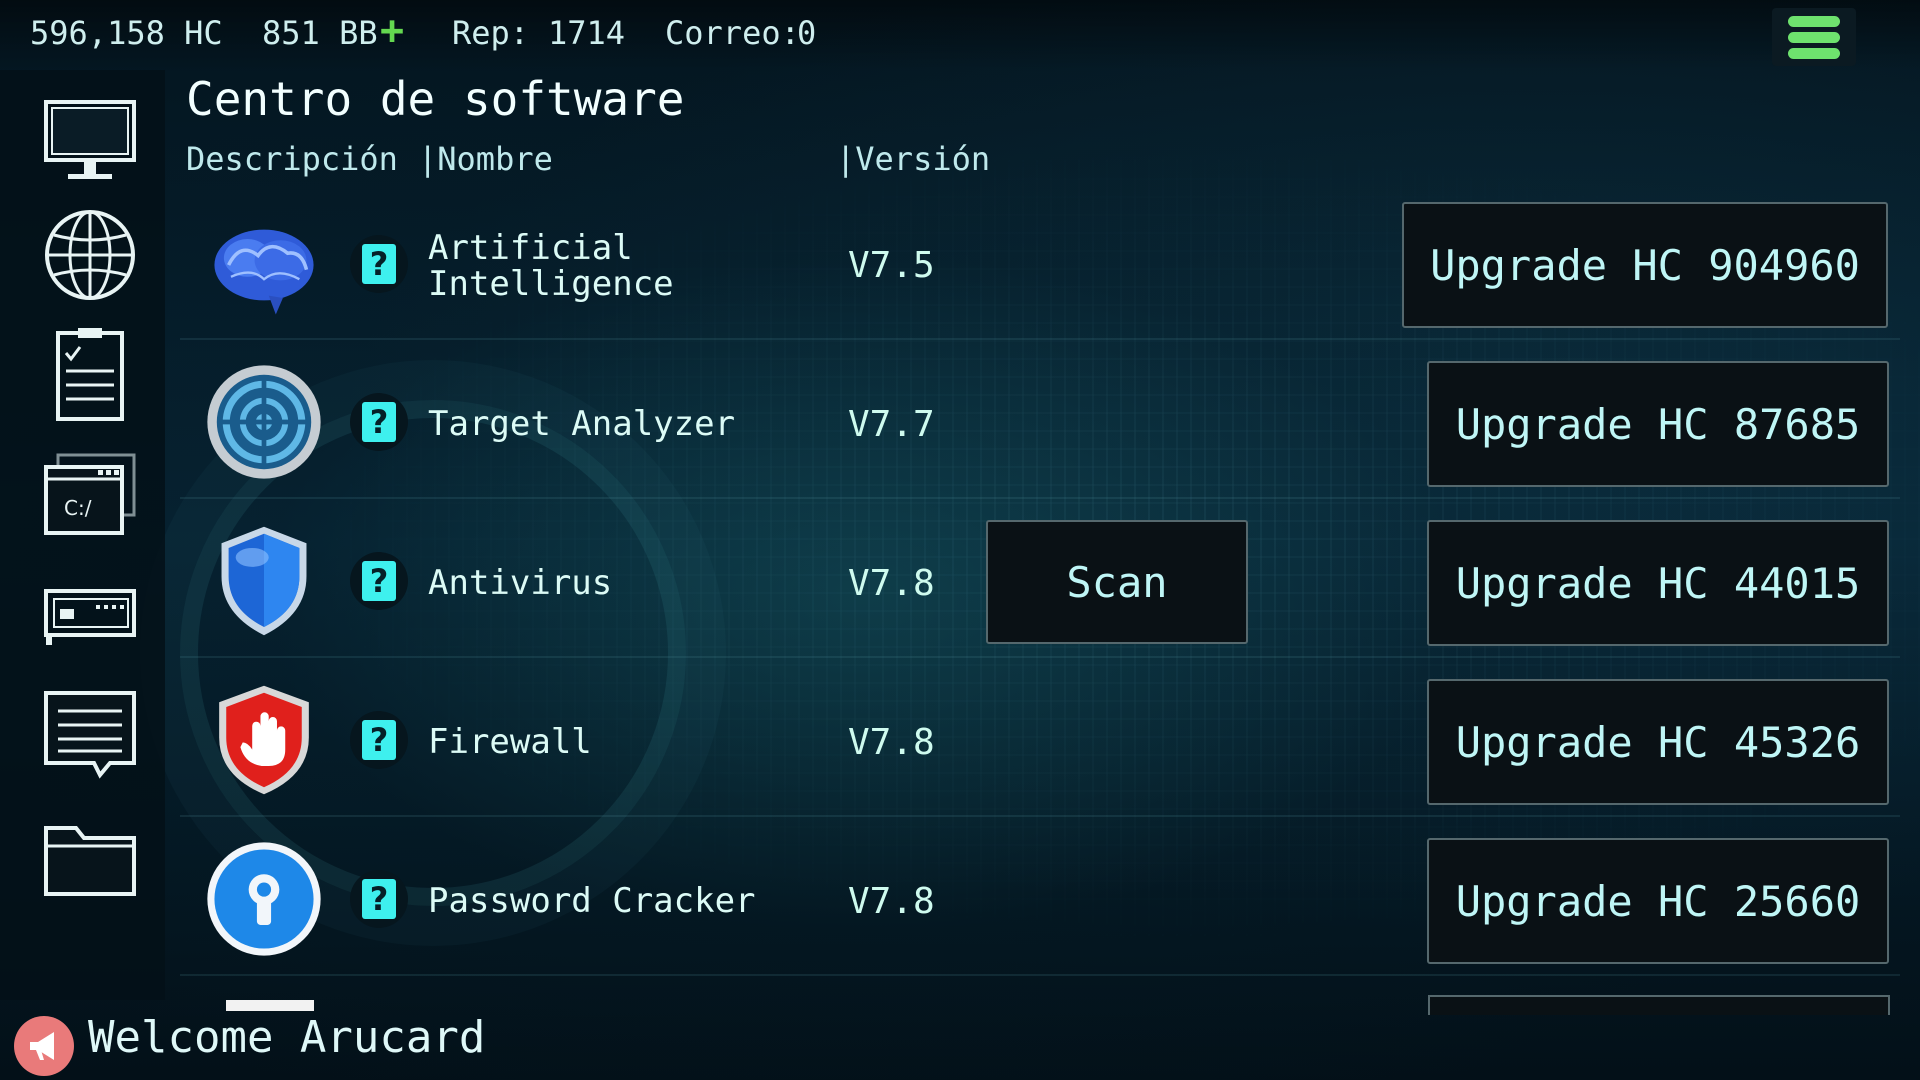 The height and width of the screenshot is (1080, 1920). Describe the element at coordinates (90, 861) in the screenshot. I see `folder-icon` at that location.